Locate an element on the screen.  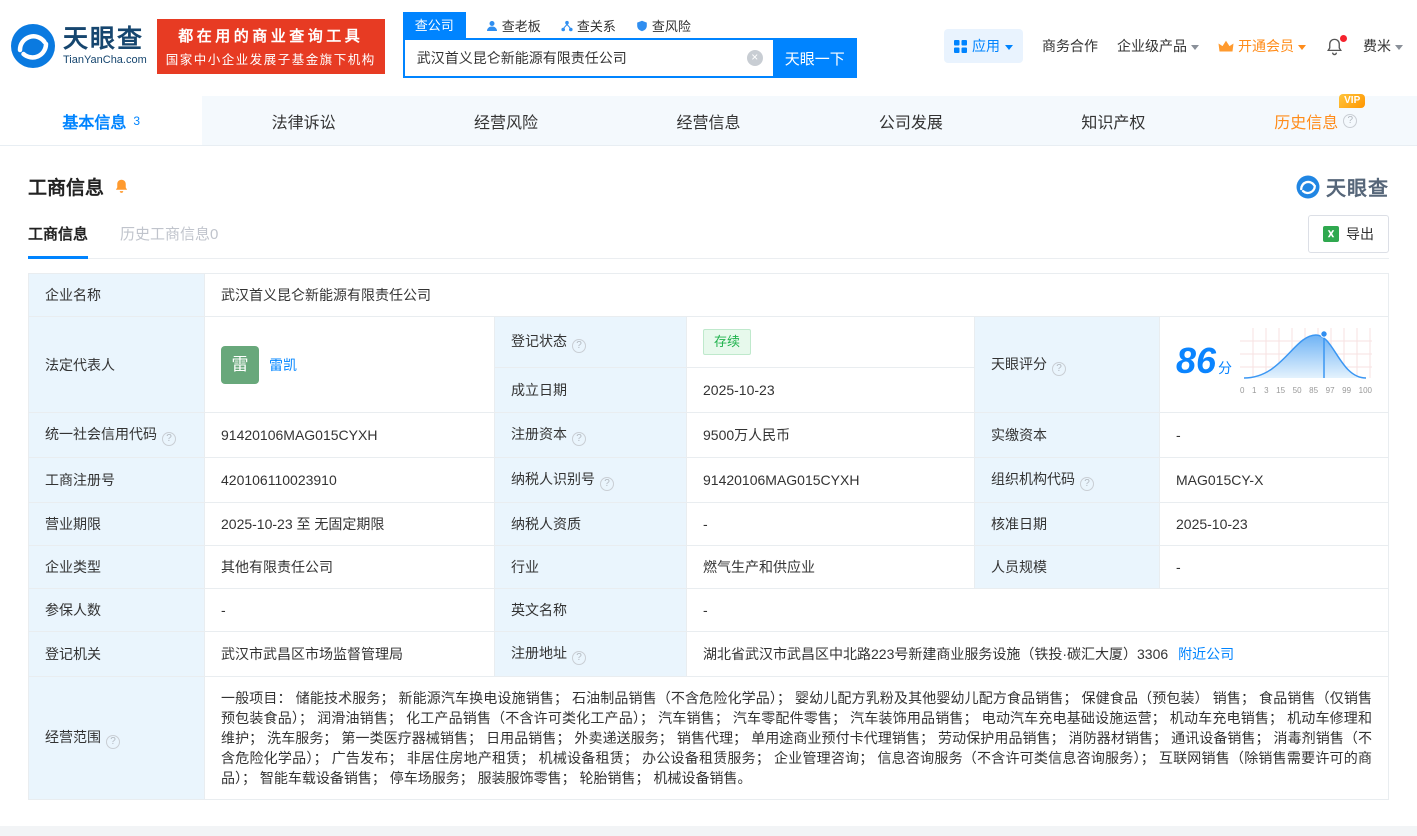
logo-subtitle: TianYanCha.com is located at coordinates (105, 59).